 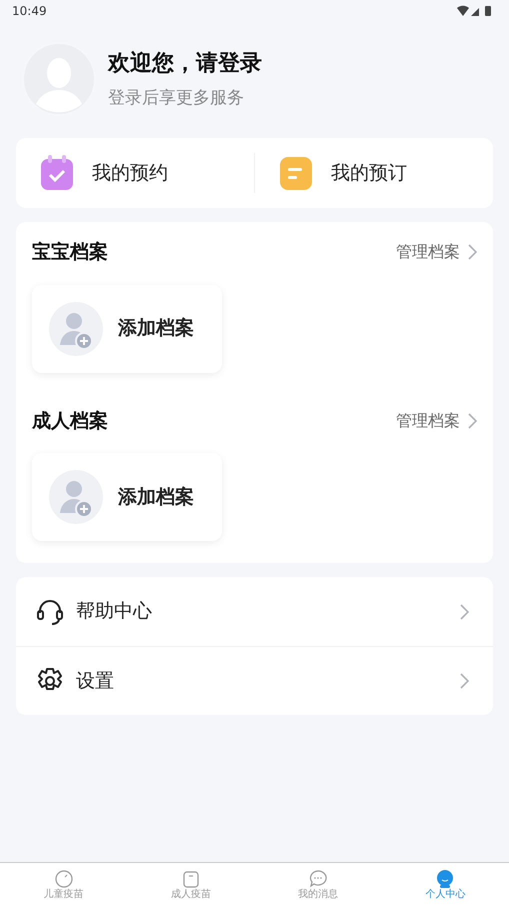 What do you see at coordinates (374, 173) in the screenshot?
I see `shortcut-item: 我的预订` at bounding box center [374, 173].